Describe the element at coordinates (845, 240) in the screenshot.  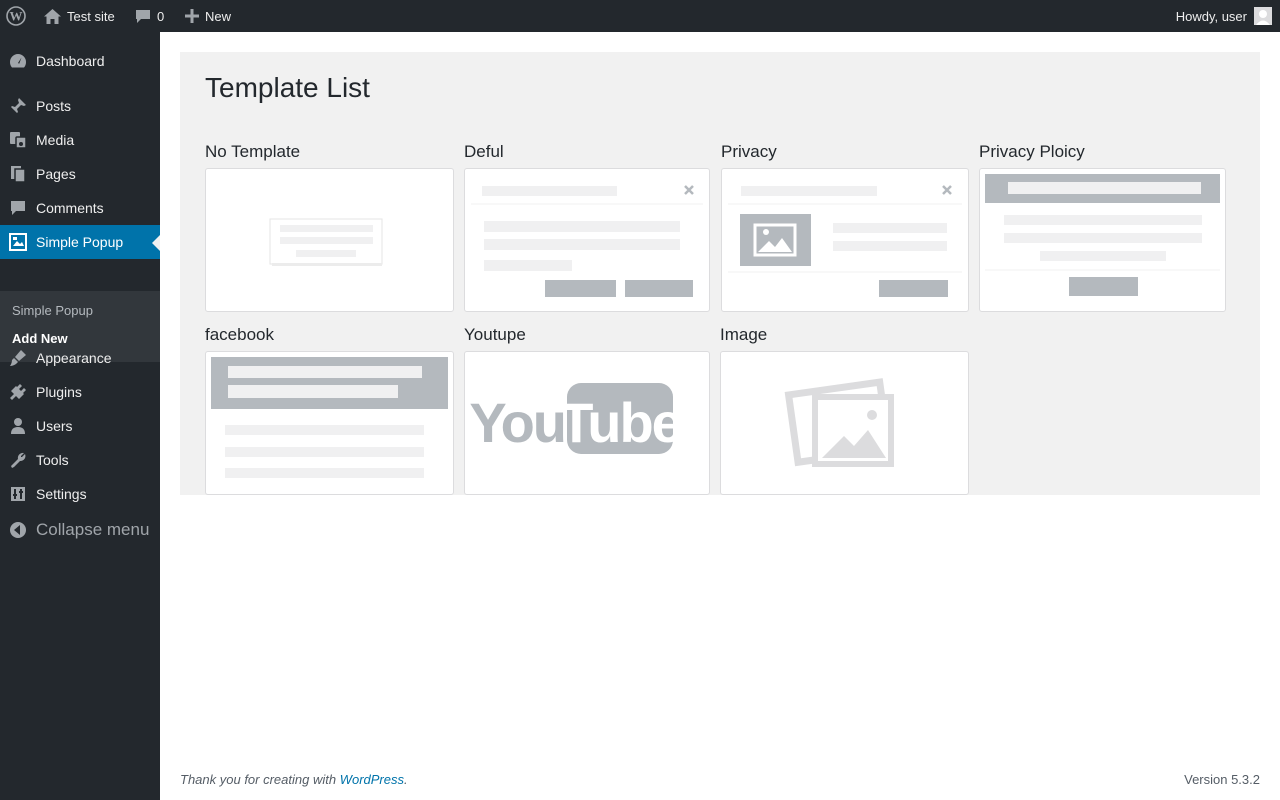
I see `template-preview-privacy` at that location.